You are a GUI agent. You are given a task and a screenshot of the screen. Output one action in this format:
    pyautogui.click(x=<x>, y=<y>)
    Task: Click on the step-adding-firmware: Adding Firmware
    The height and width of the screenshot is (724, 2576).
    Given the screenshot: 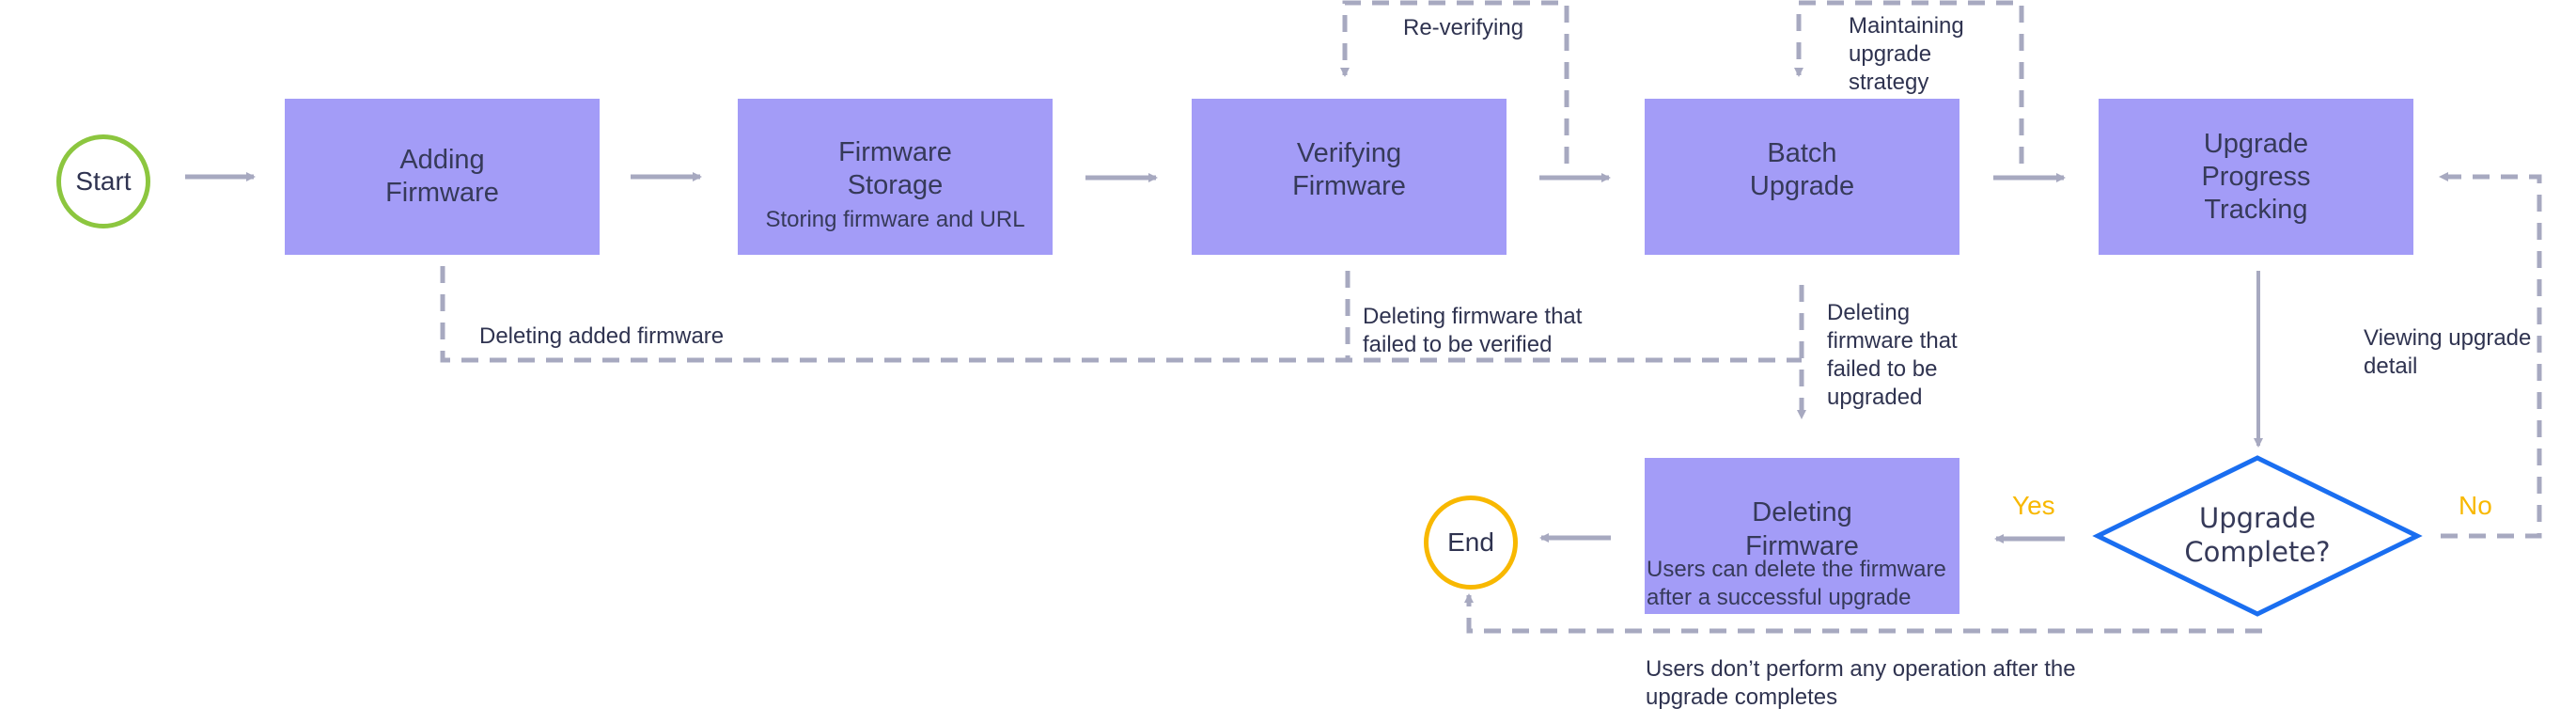 What is the action you would take?
    pyautogui.click(x=442, y=177)
    